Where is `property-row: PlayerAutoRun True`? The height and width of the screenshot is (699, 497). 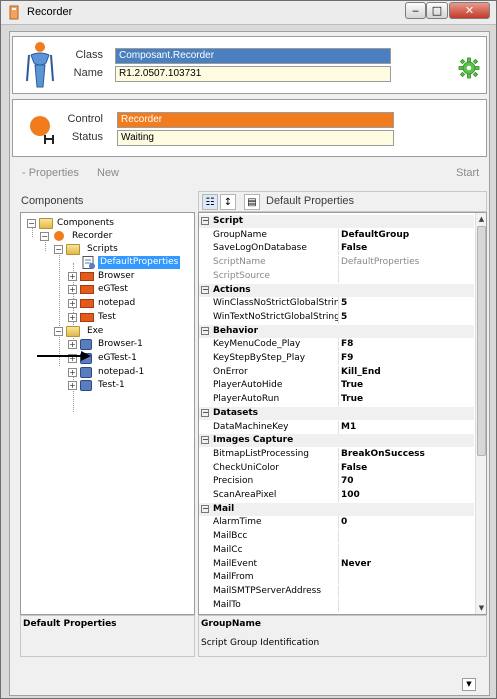 property-row: PlayerAutoRun True is located at coordinates (336, 400).